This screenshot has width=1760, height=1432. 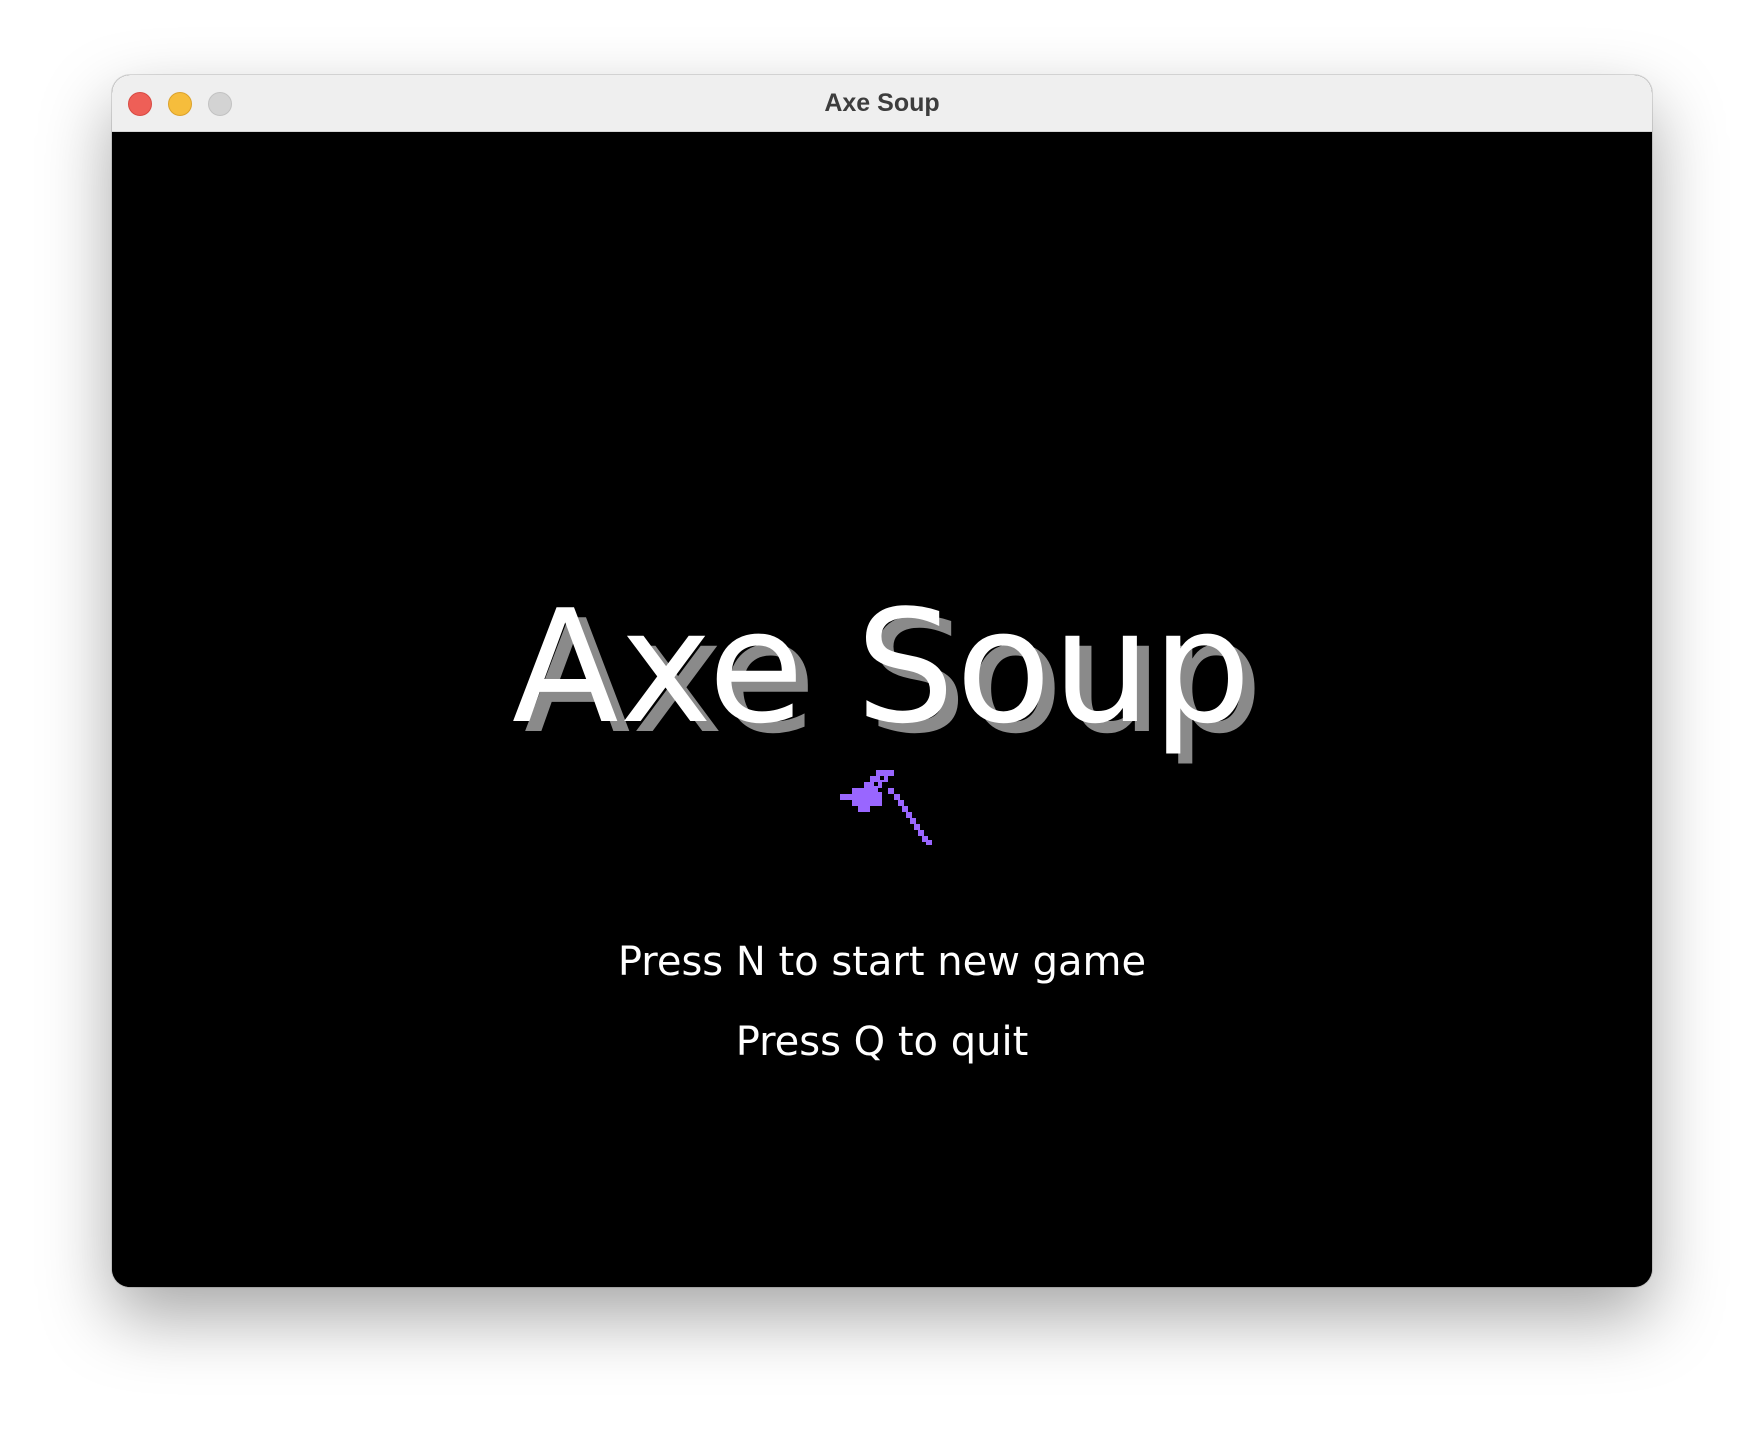 I want to click on game-title-text: Axe Soup, so click(x=882, y=667).